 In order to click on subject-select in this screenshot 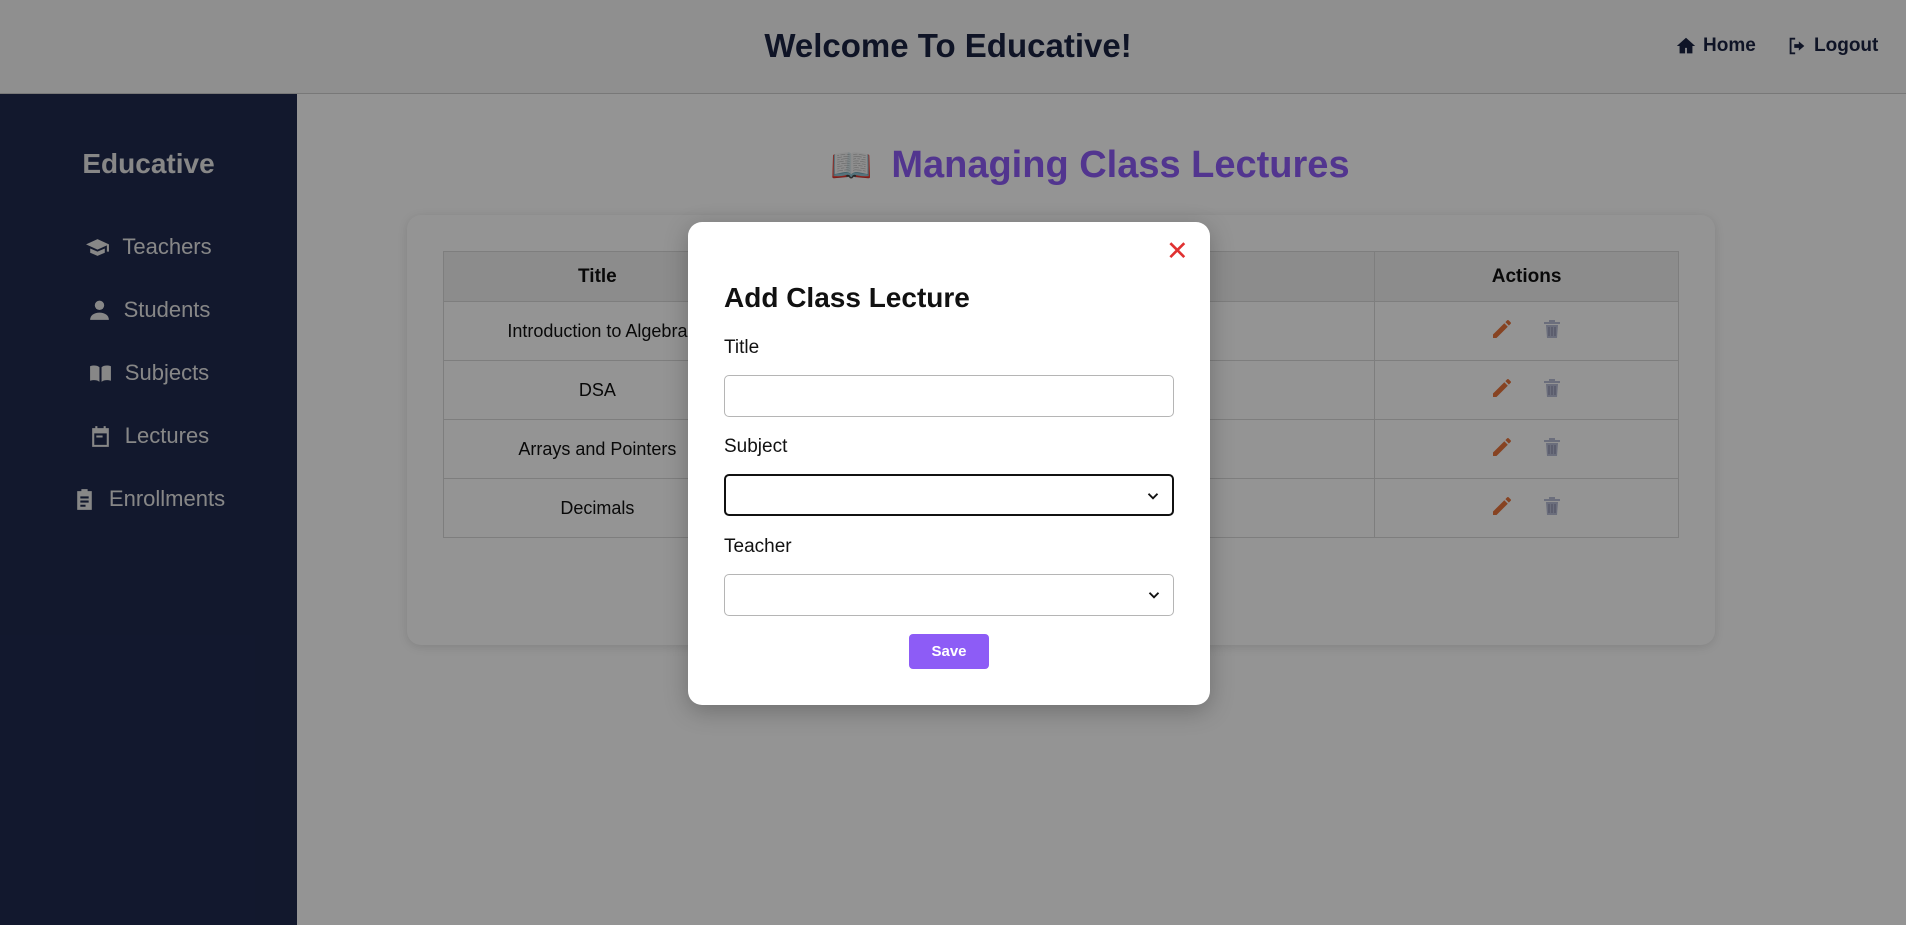, I will do `click(949, 495)`.